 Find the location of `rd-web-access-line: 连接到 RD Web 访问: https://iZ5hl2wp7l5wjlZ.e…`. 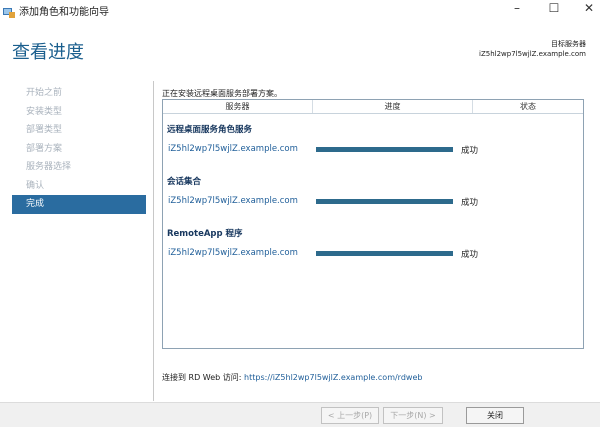

rd-web-access-line: 连接到 RD Web 访问: https://iZ5hl2wp7l5wjlZ.e… is located at coordinates (292, 377).